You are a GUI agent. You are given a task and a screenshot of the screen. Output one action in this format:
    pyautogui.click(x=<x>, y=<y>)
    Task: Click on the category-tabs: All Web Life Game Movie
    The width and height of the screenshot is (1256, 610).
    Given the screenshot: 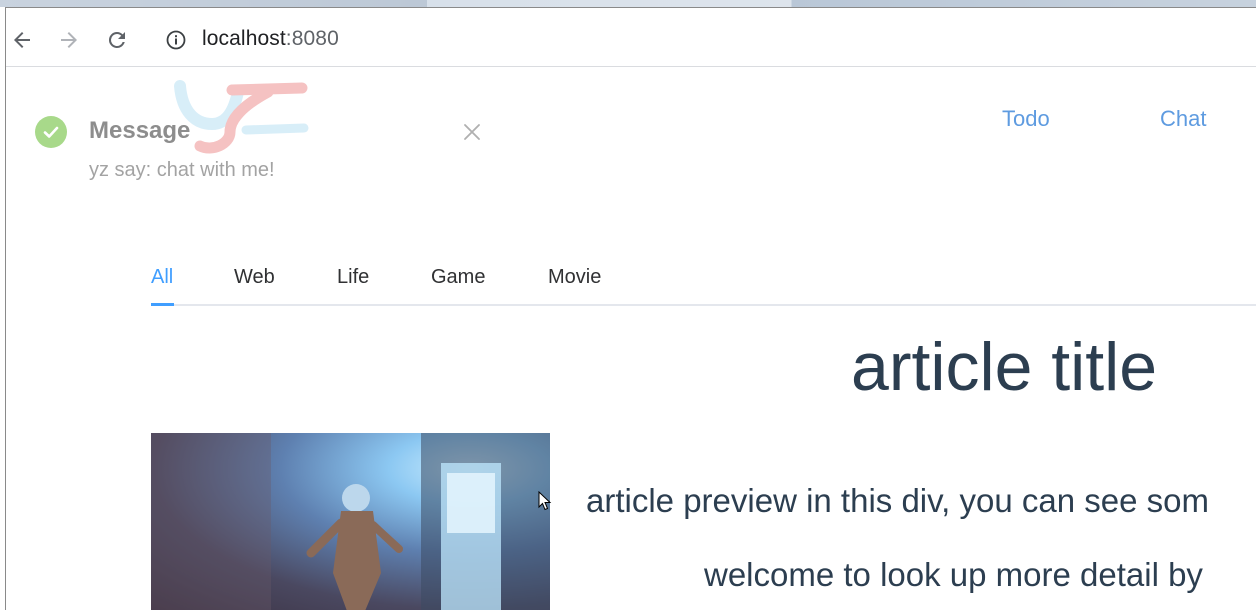 What is the action you would take?
    pyautogui.click(x=703, y=281)
    